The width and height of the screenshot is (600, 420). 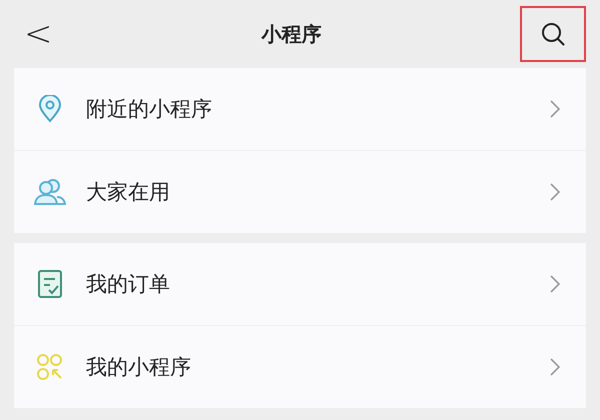 What do you see at coordinates (291, 34) in the screenshot?
I see `page-title: 小程序` at bounding box center [291, 34].